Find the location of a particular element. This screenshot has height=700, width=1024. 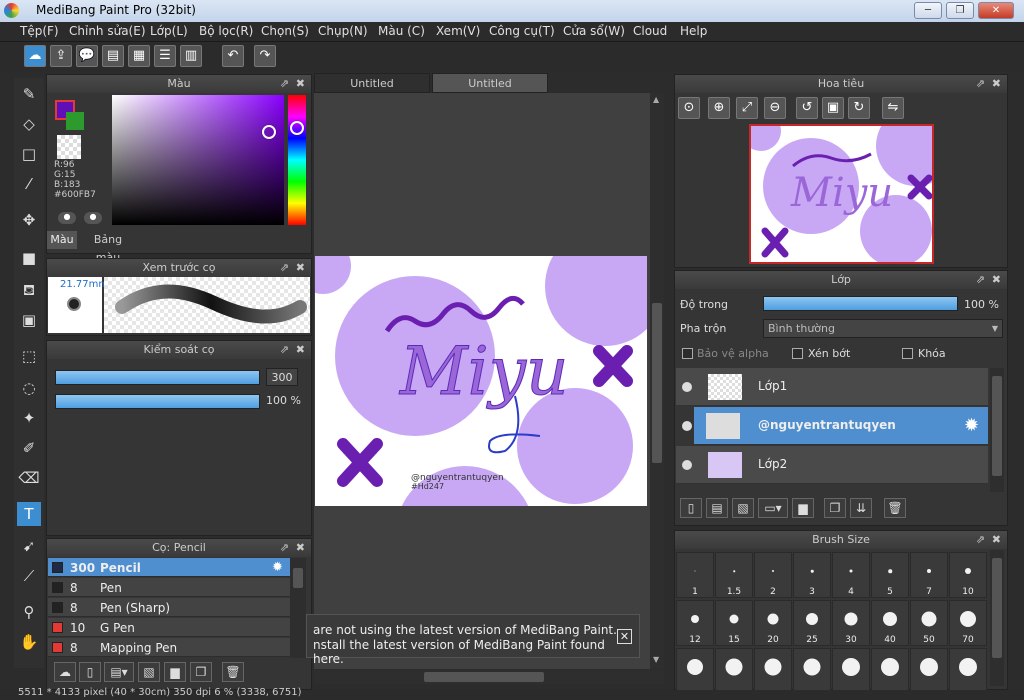

menu-window: Cửa sổ(W) is located at coordinates (594, 31).